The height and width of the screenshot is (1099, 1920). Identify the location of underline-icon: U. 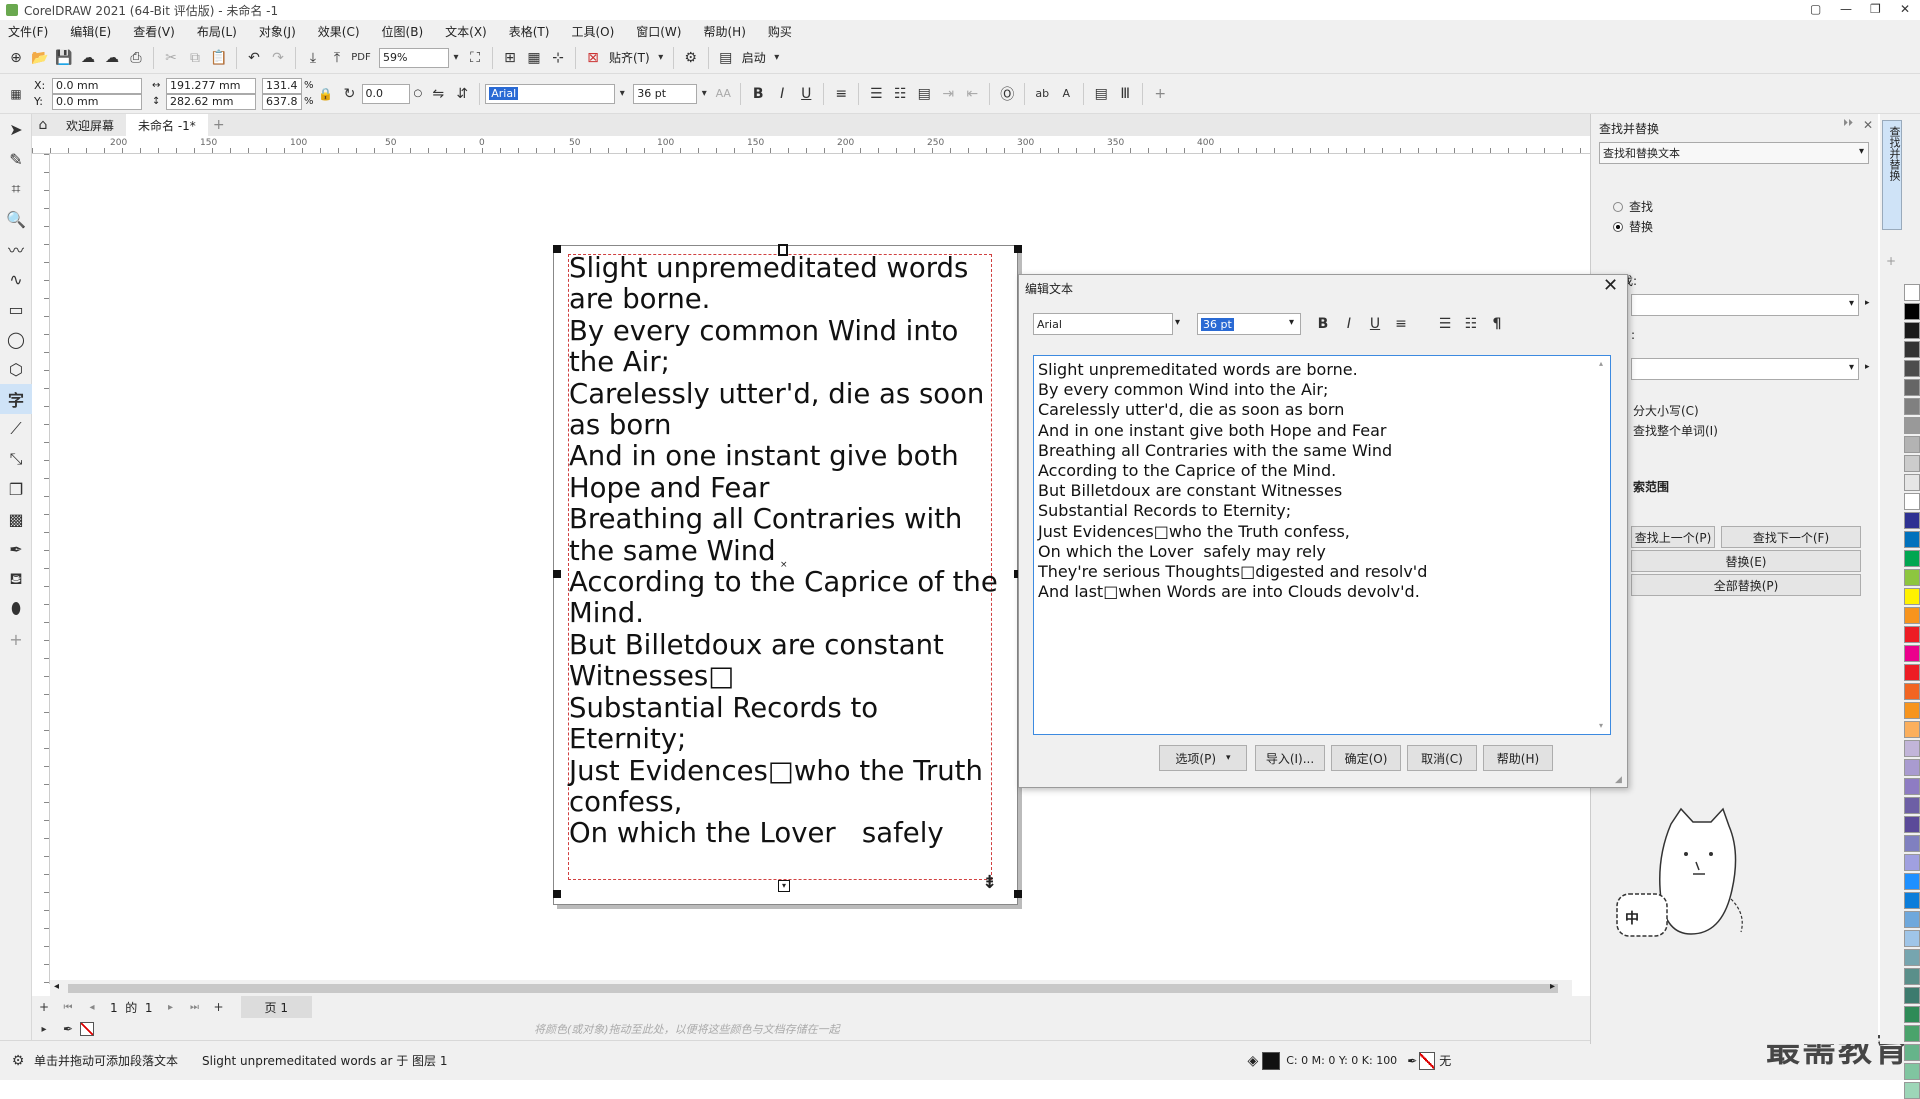
(806, 94).